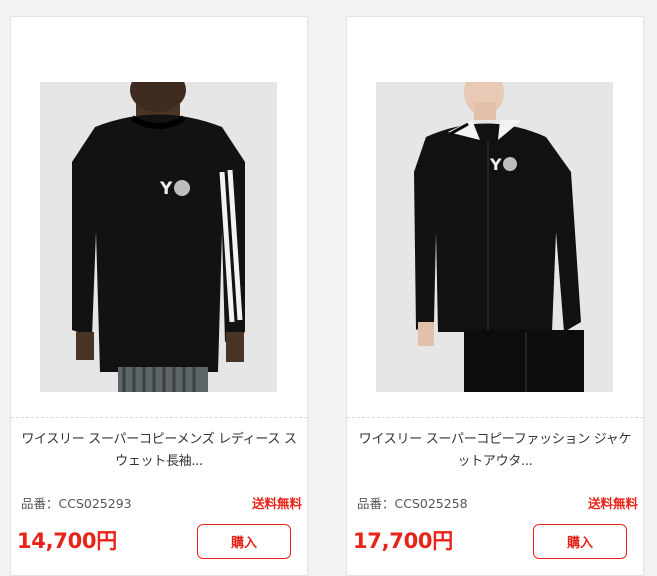  What do you see at coordinates (76, 503) in the screenshot?
I see `product-sku: 品番：CCS025293` at bounding box center [76, 503].